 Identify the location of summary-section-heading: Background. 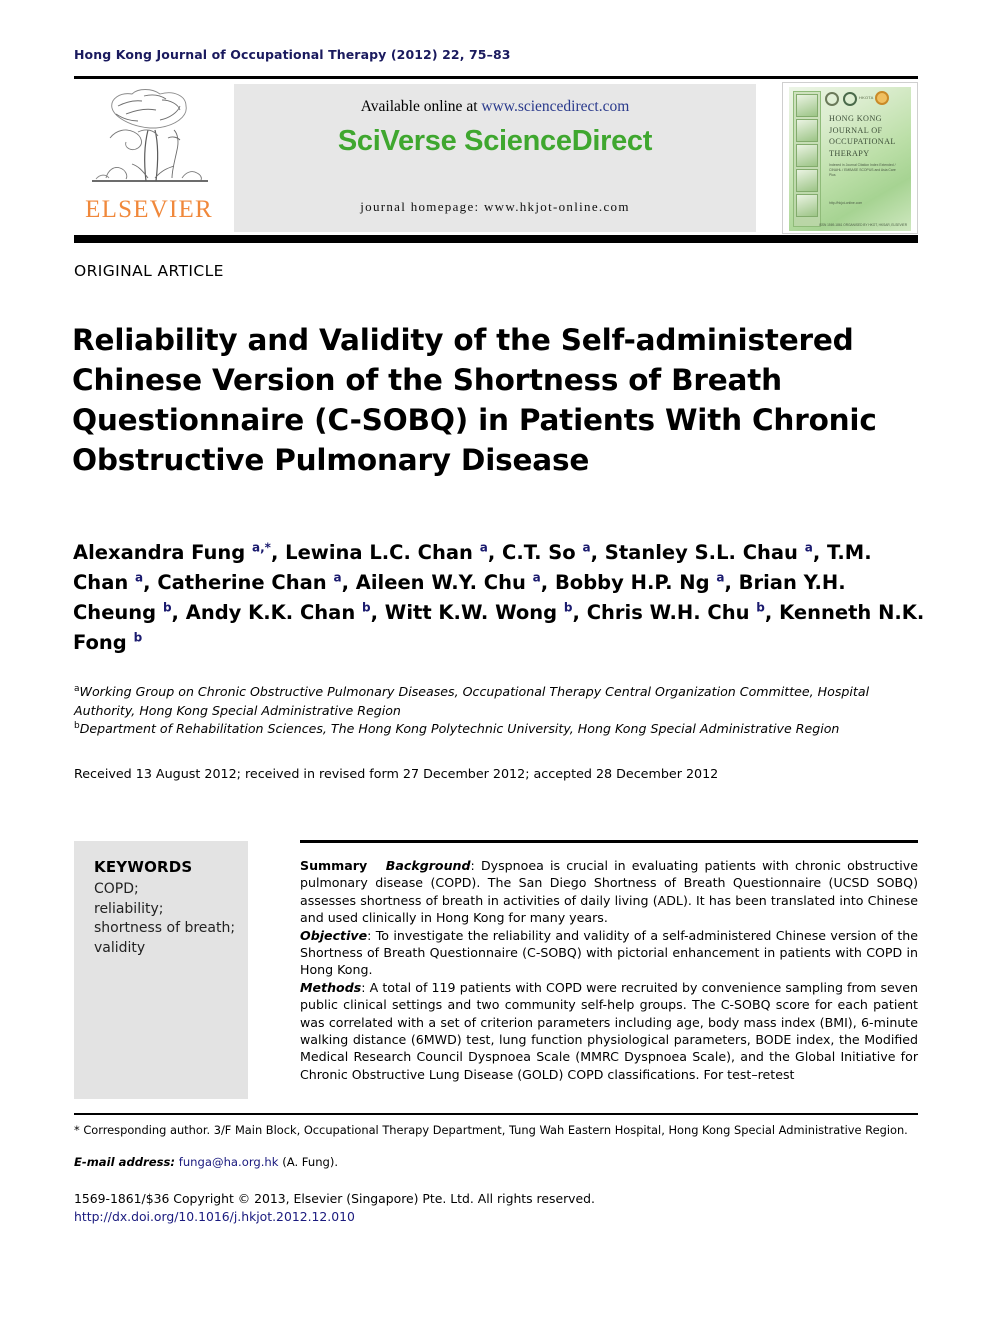
(428, 865).